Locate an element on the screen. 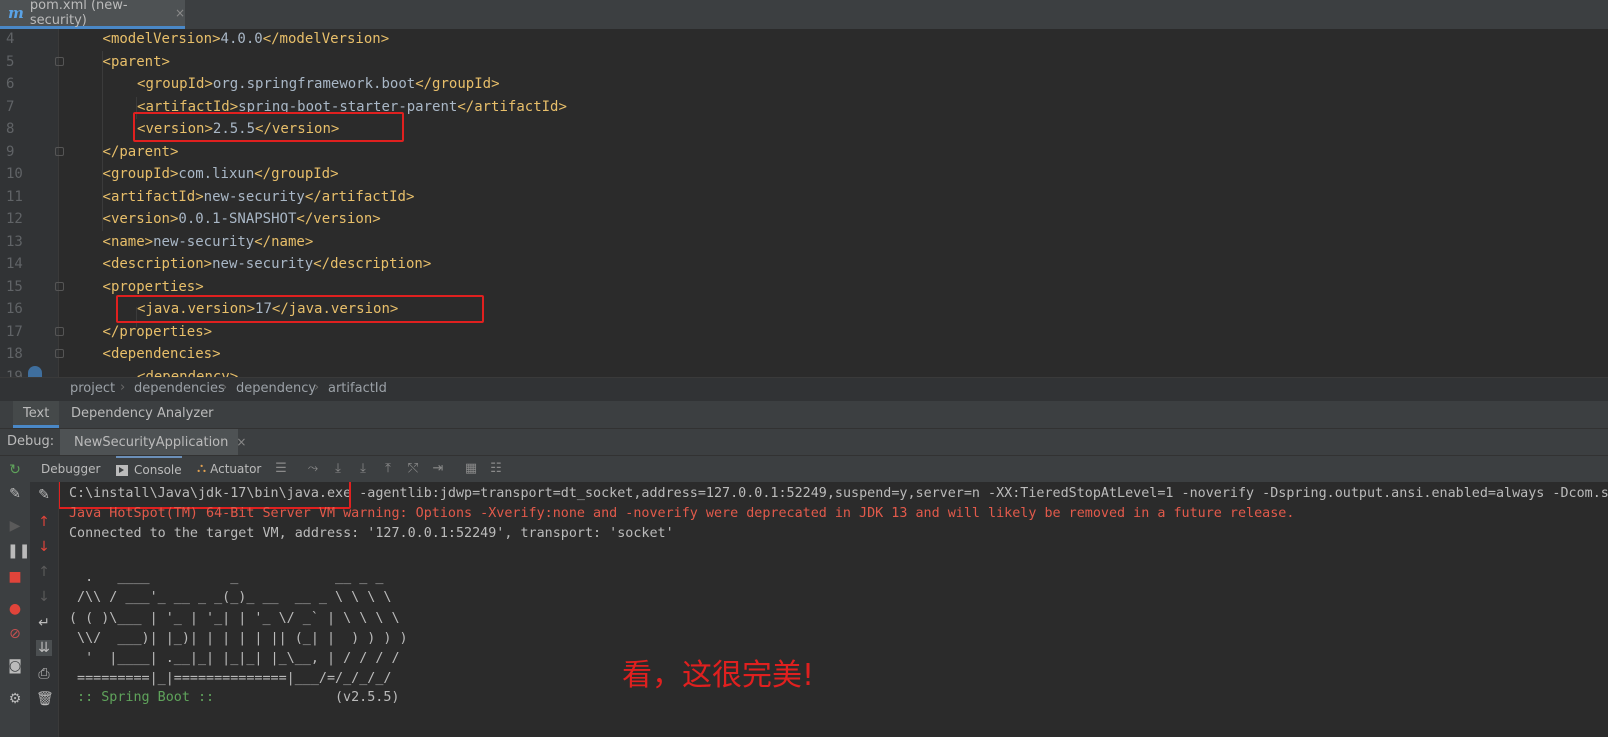 This screenshot has height=737, width=1608. evaluate-icon: ▦ is located at coordinates (471, 469).